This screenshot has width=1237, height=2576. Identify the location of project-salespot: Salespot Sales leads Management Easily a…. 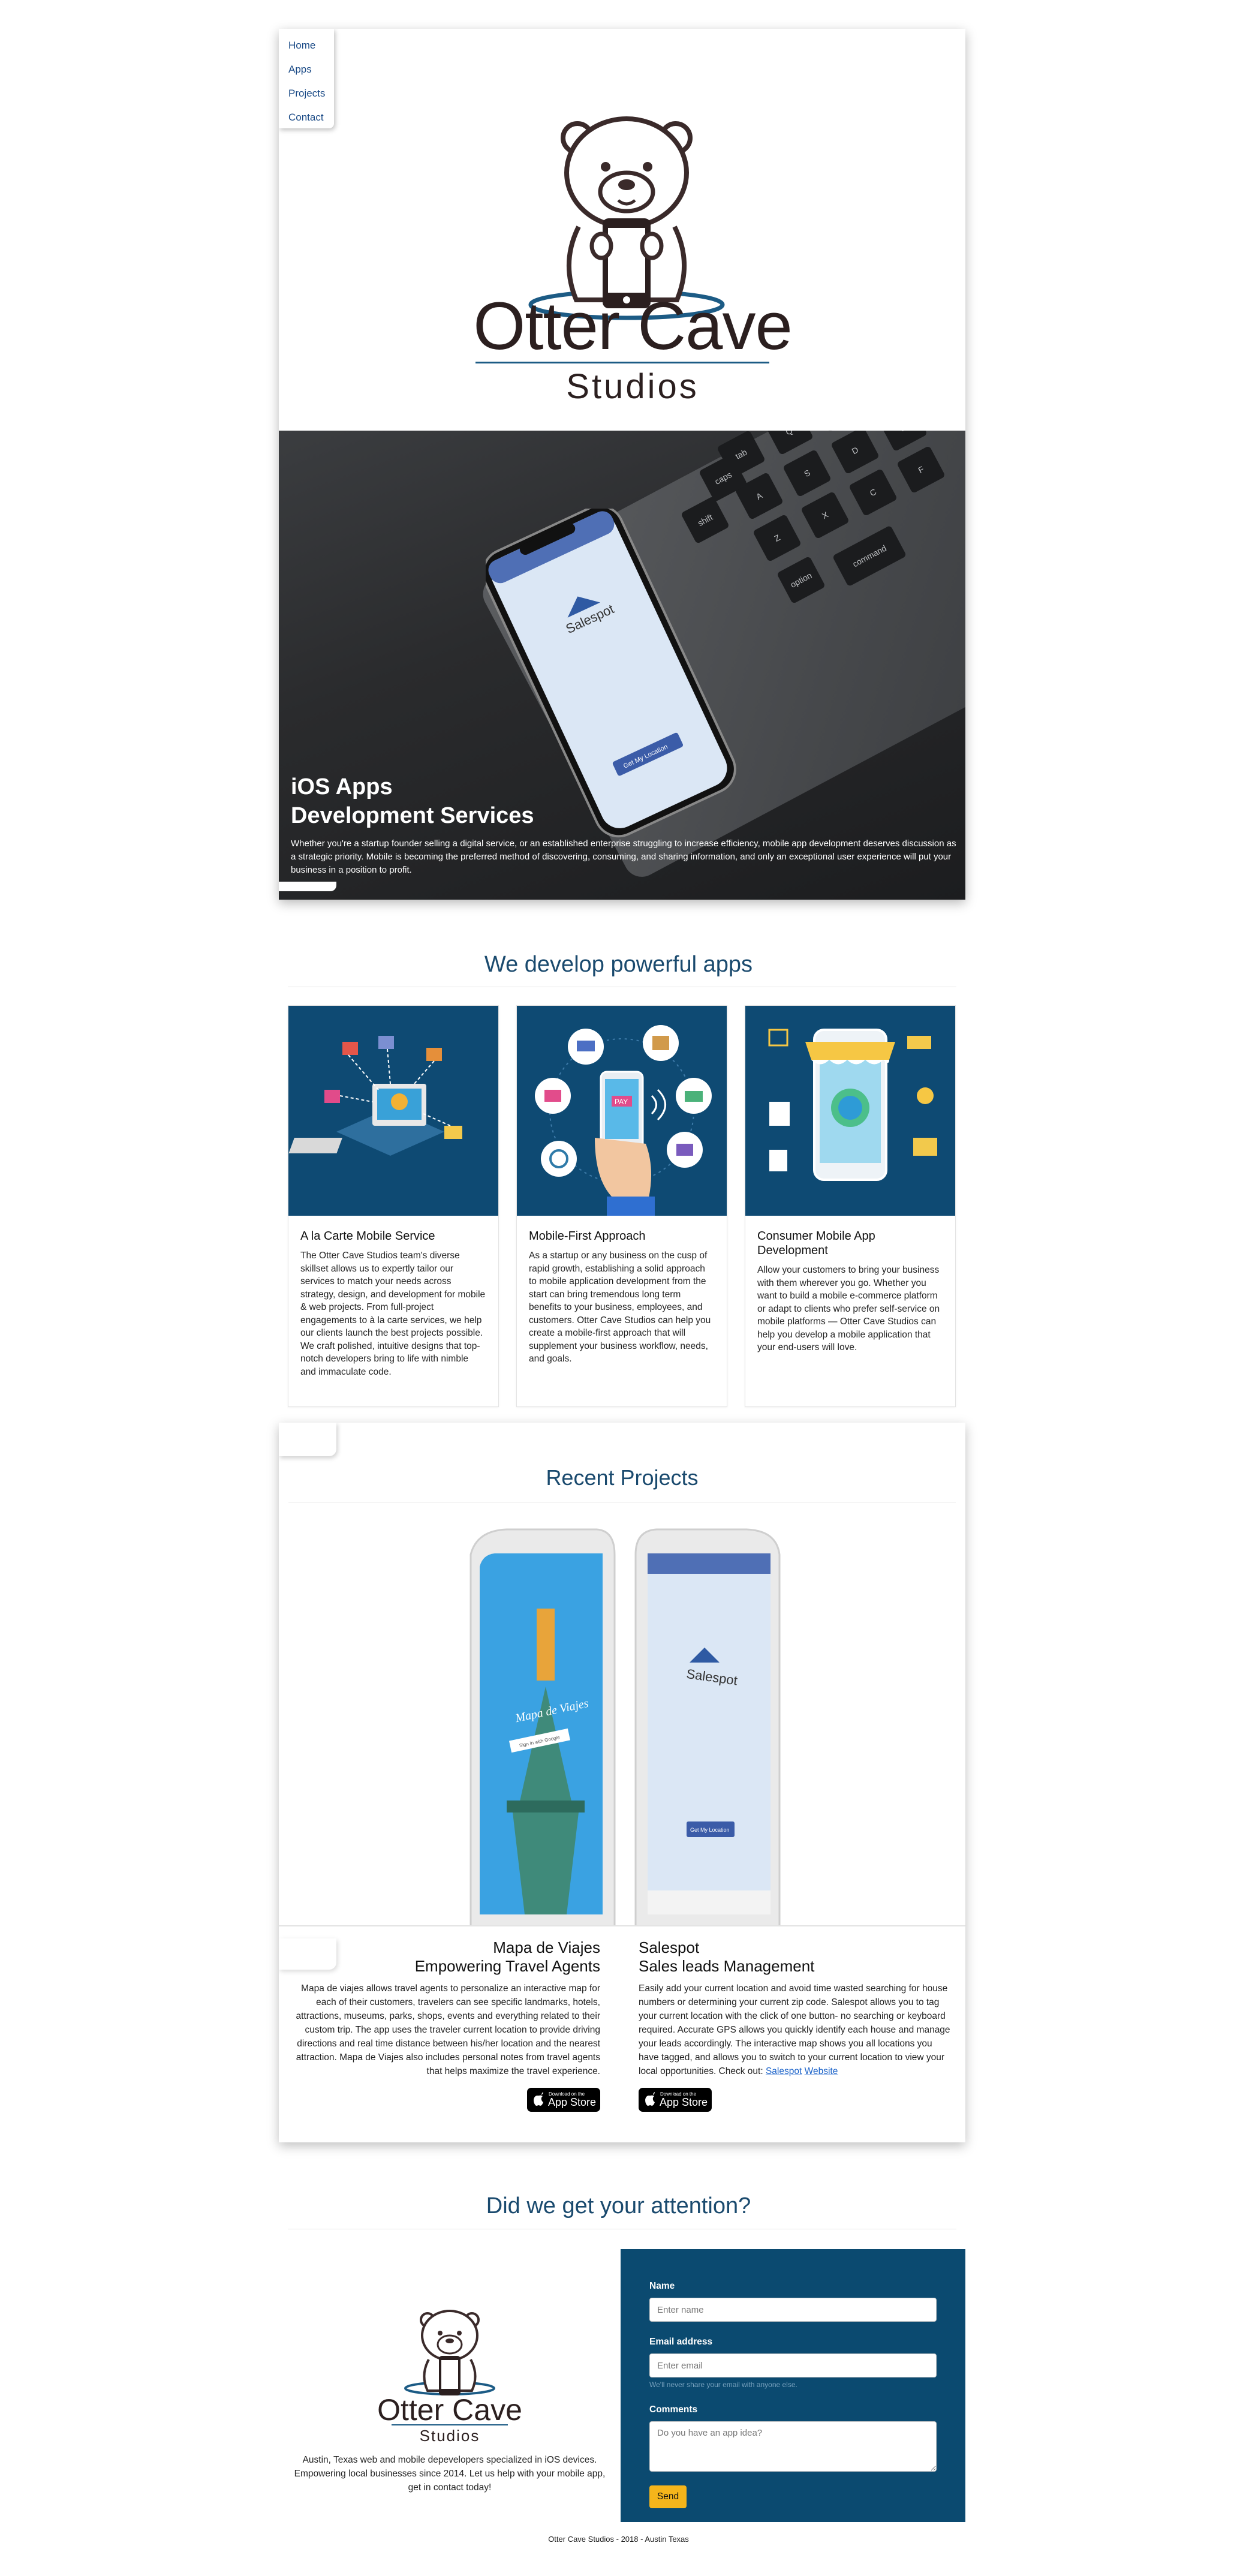
(794, 2027).